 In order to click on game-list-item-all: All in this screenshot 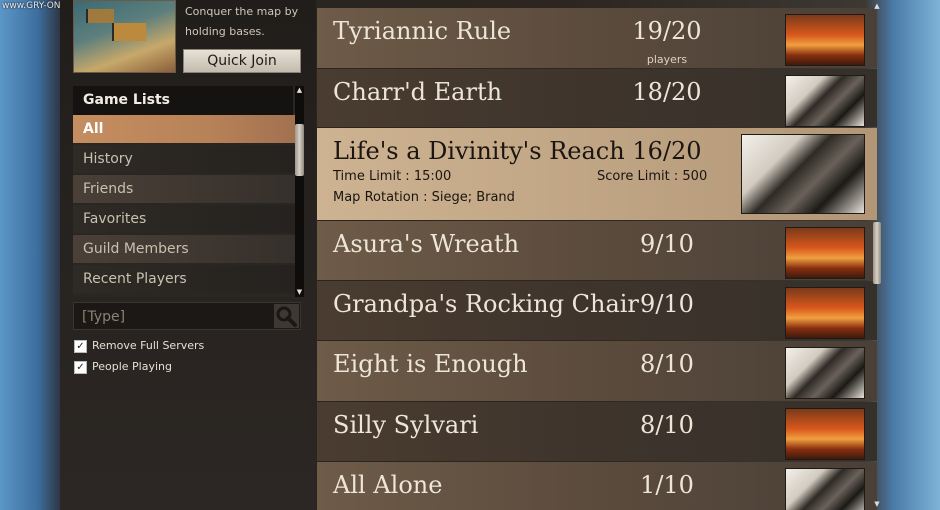, I will do `click(186, 129)`.